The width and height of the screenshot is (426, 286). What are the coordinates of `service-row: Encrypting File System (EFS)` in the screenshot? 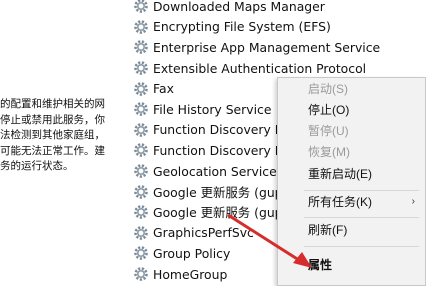 It's located at (279, 27).